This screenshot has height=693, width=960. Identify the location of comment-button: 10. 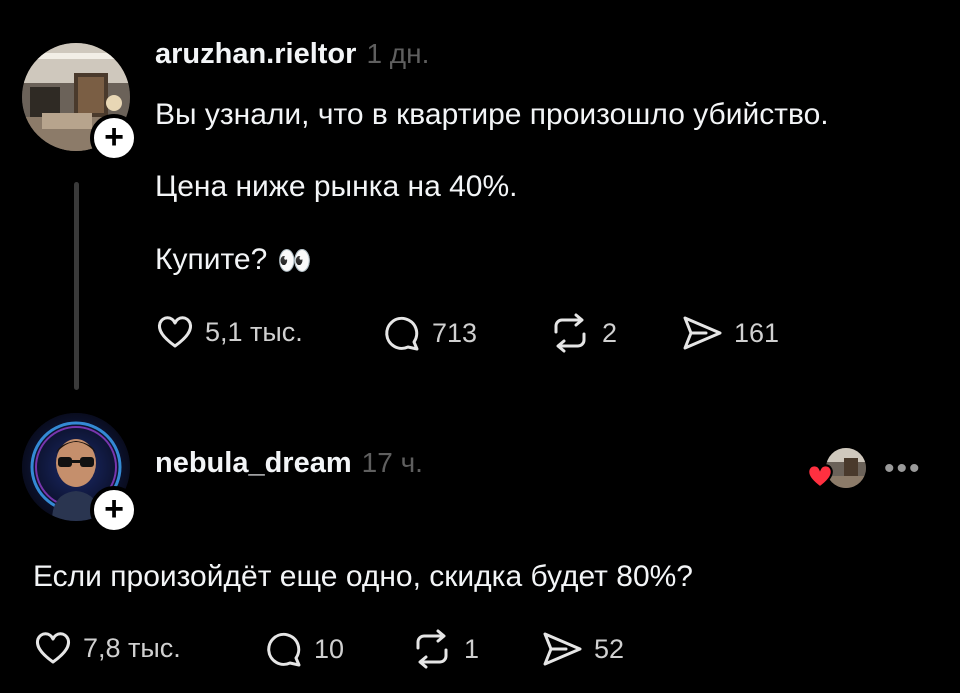
(303, 649).